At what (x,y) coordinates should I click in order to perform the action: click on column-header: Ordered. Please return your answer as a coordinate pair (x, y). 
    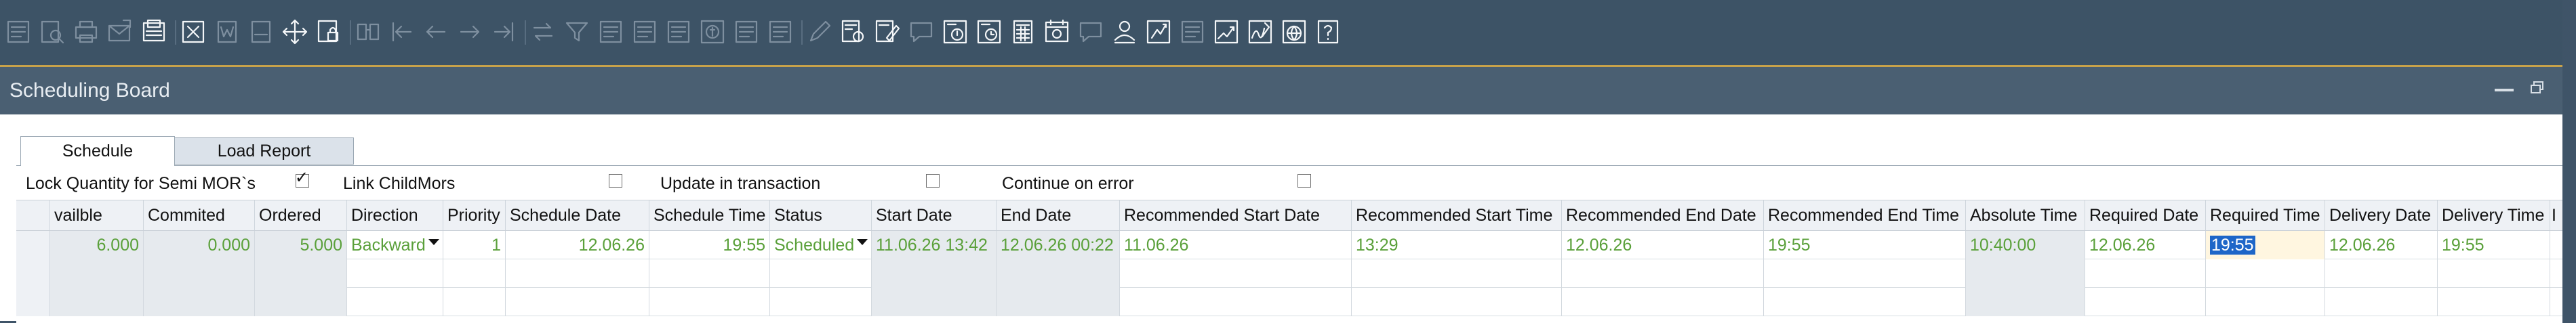
    Looking at the image, I should click on (301, 215).